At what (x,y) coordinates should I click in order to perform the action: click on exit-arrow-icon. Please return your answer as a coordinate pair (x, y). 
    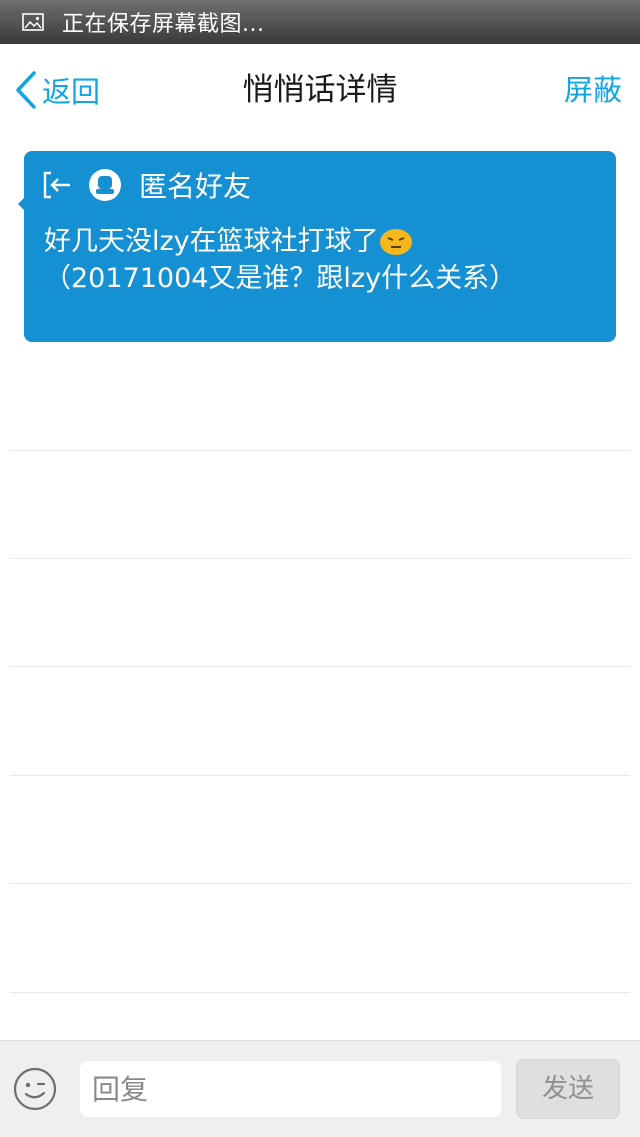
    Looking at the image, I should click on (57, 185).